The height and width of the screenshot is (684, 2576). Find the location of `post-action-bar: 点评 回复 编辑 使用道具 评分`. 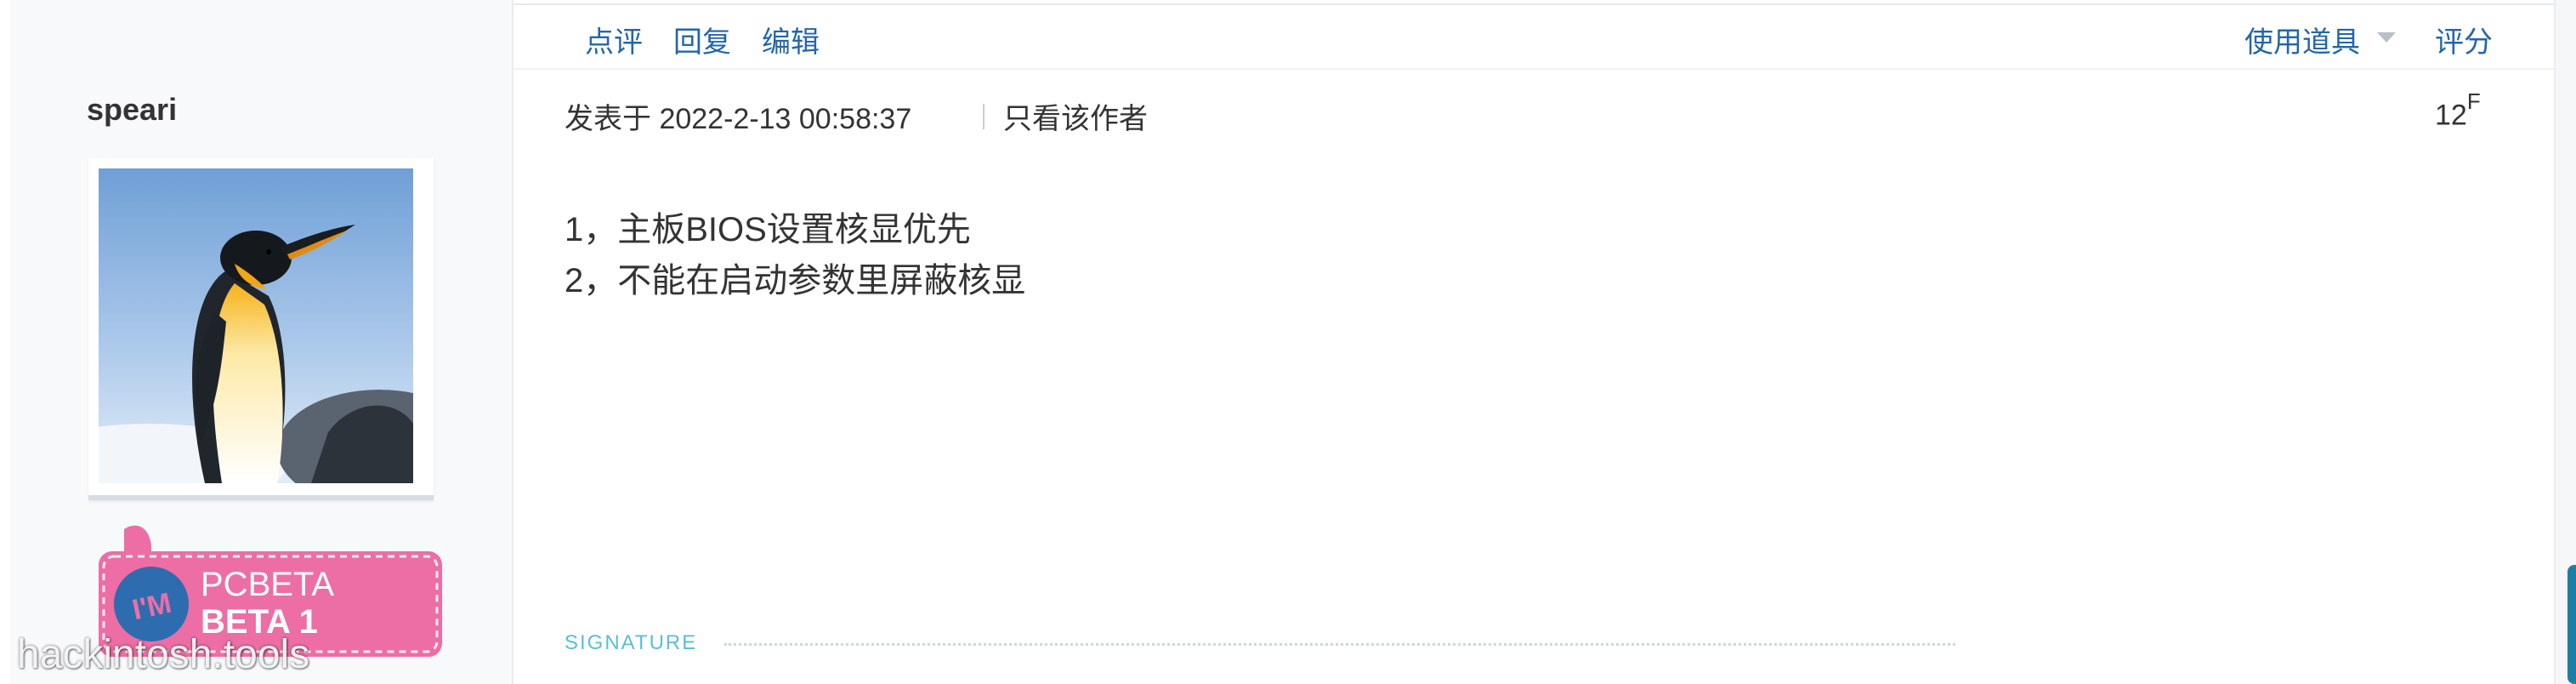

post-action-bar: 点评 回复 编辑 使用道具 评分 is located at coordinates (1533, 37).